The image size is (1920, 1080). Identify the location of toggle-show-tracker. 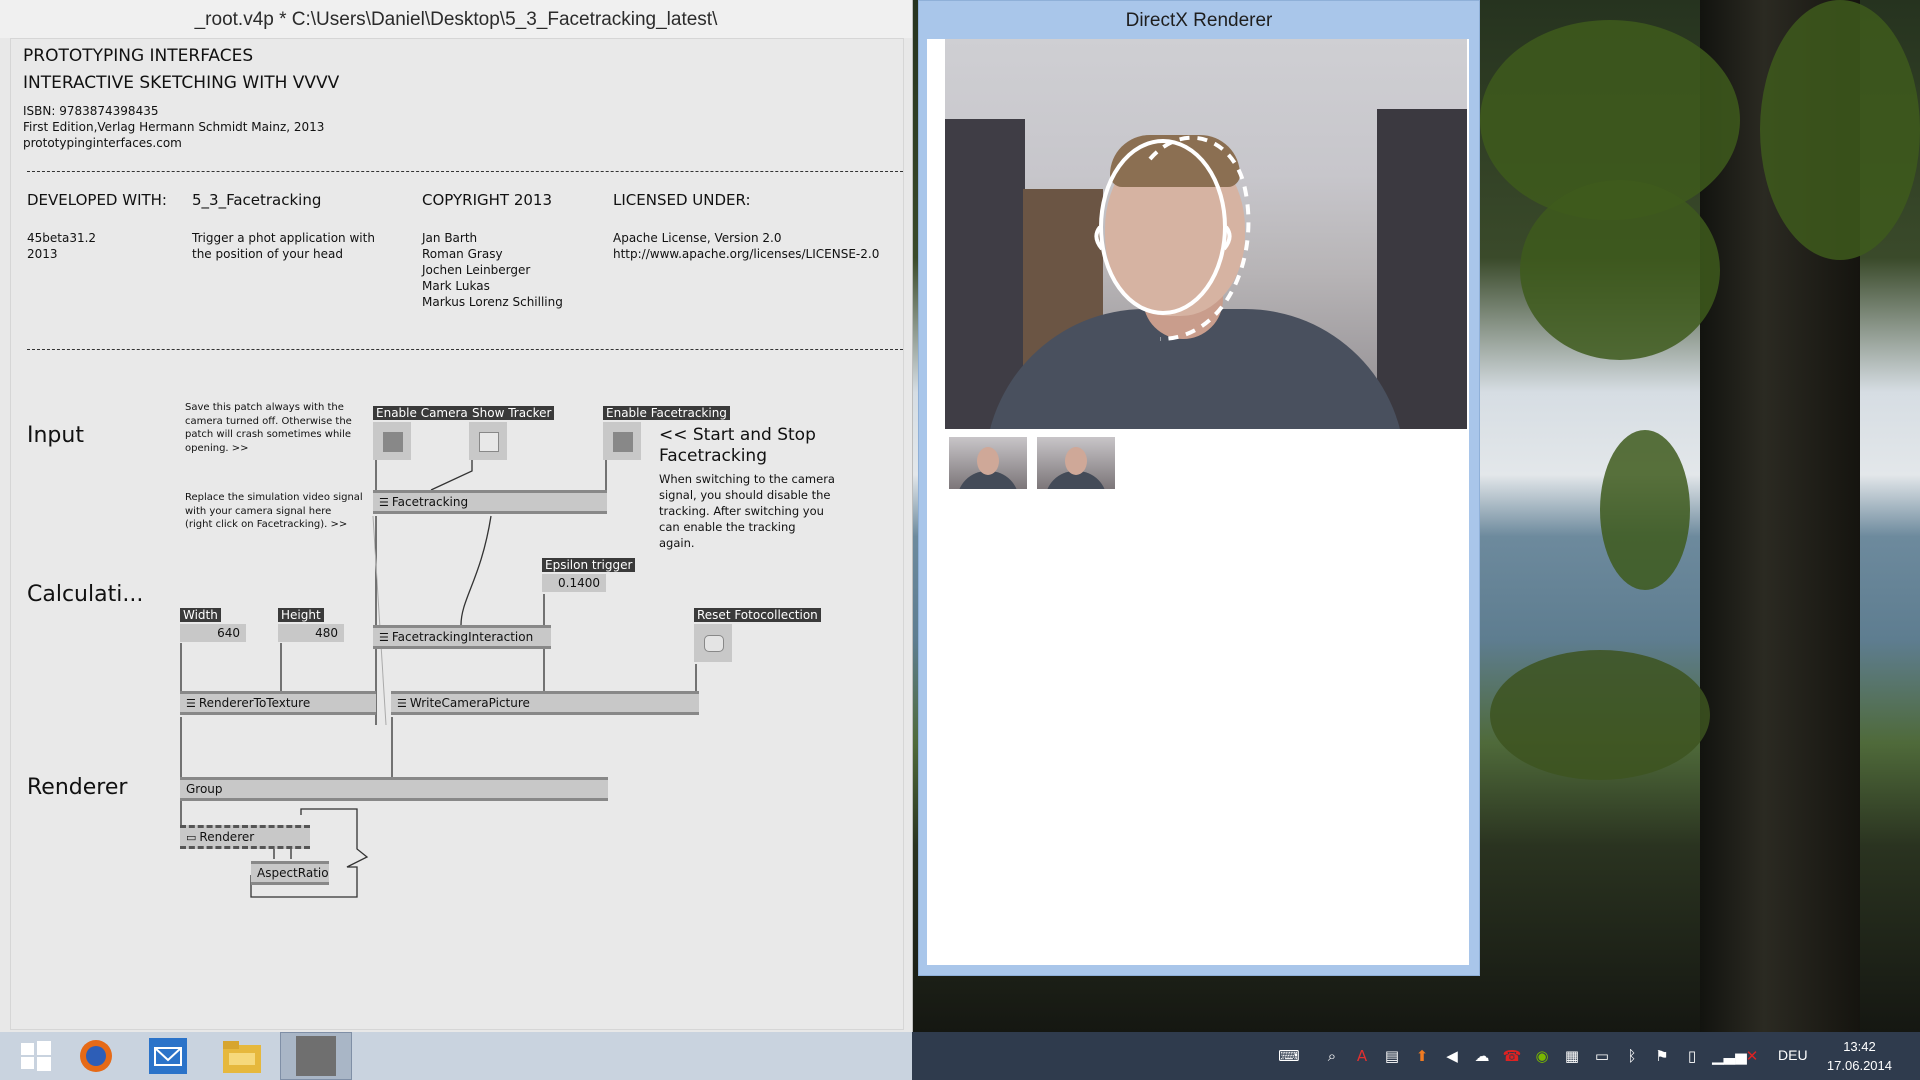
(488, 441).